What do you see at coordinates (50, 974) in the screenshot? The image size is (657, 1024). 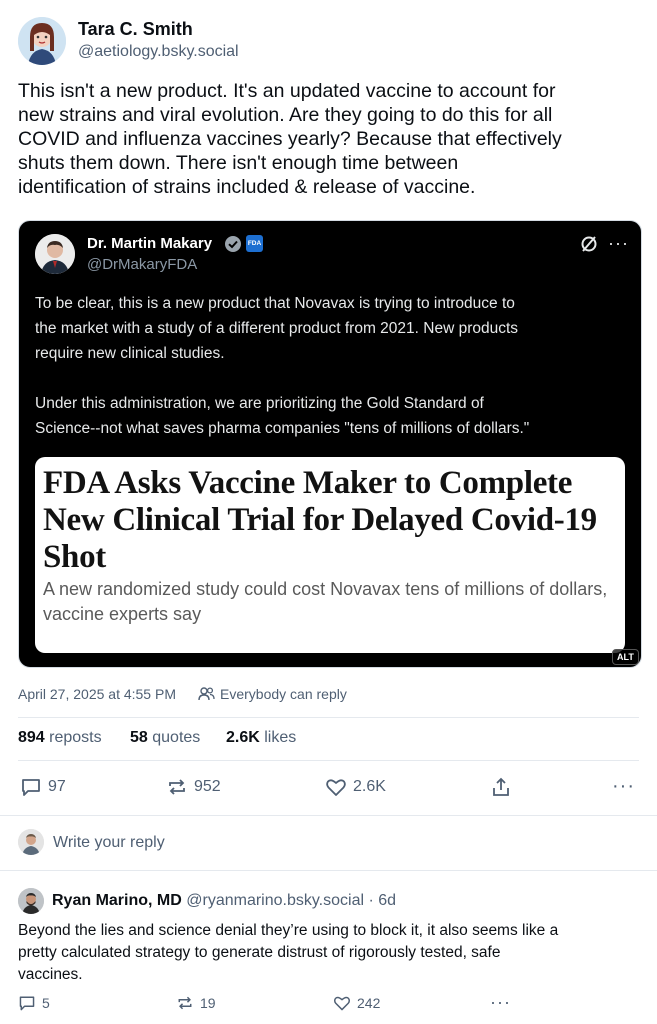 I see `reply-text-line: vaccines.` at bounding box center [50, 974].